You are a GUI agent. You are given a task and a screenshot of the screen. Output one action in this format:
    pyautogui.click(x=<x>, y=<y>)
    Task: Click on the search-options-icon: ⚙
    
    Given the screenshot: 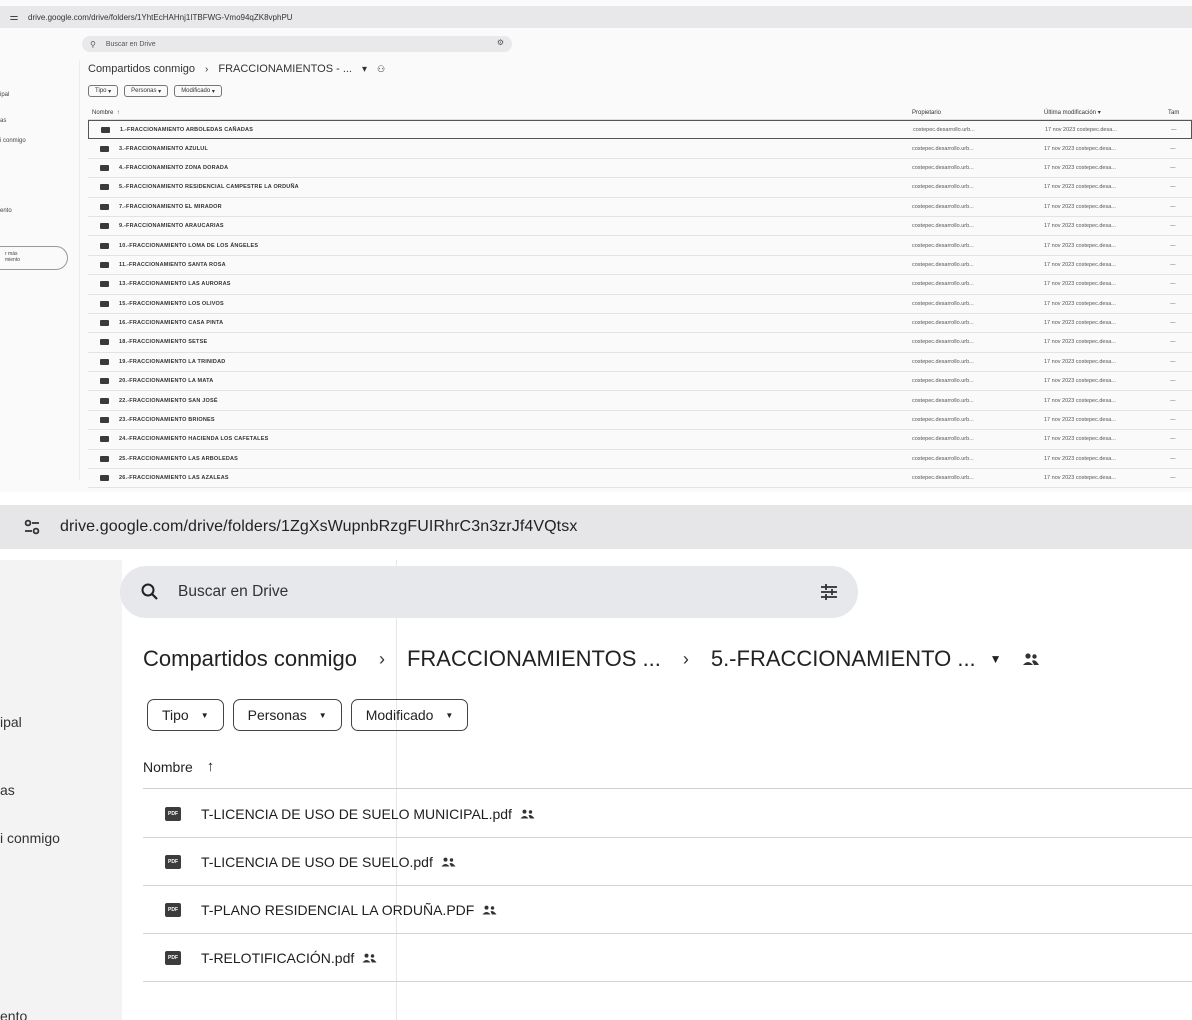 What is the action you would take?
    pyautogui.click(x=500, y=42)
    